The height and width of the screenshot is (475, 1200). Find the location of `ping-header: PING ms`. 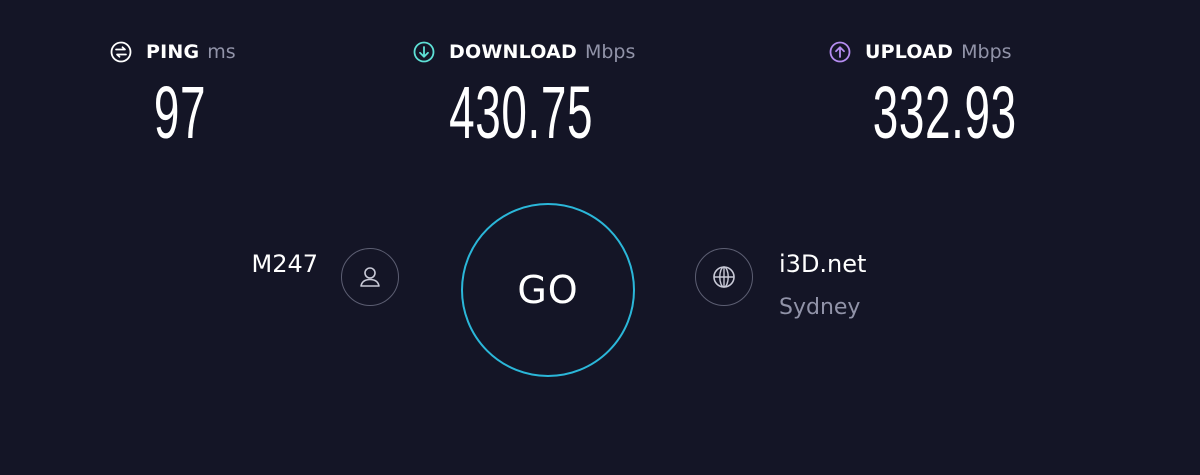

ping-header: PING ms is located at coordinates (173, 52).